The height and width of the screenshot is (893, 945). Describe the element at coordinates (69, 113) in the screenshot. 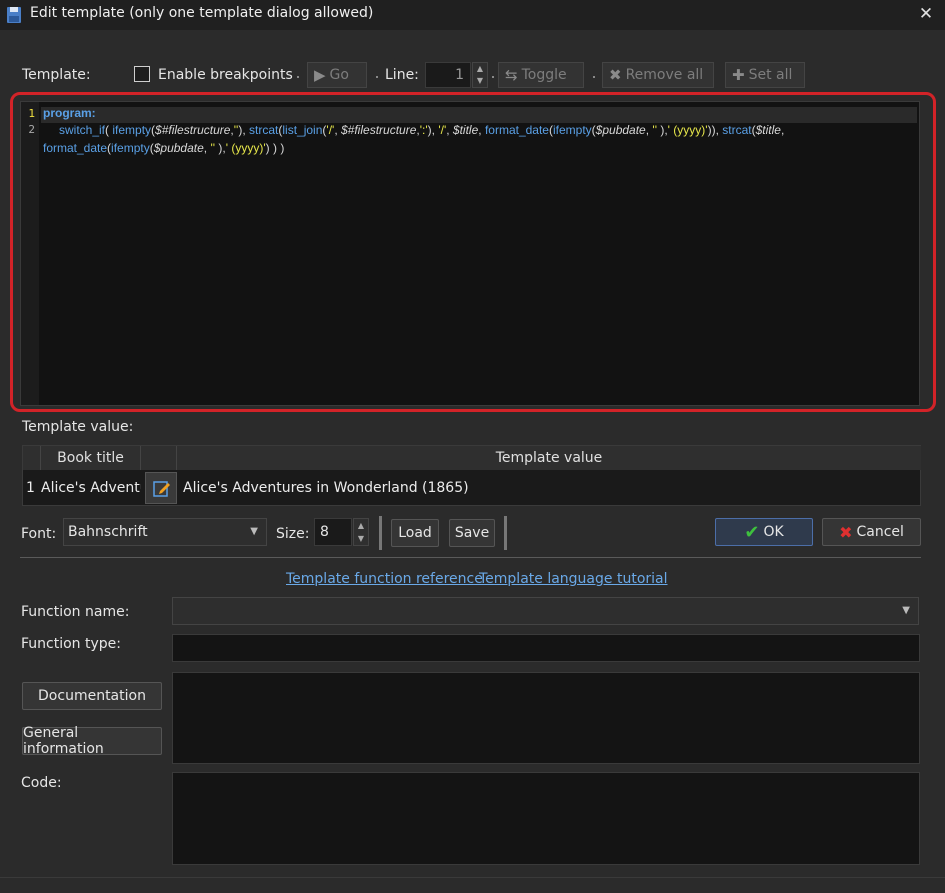

I see `code-line-1: program:` at that location.